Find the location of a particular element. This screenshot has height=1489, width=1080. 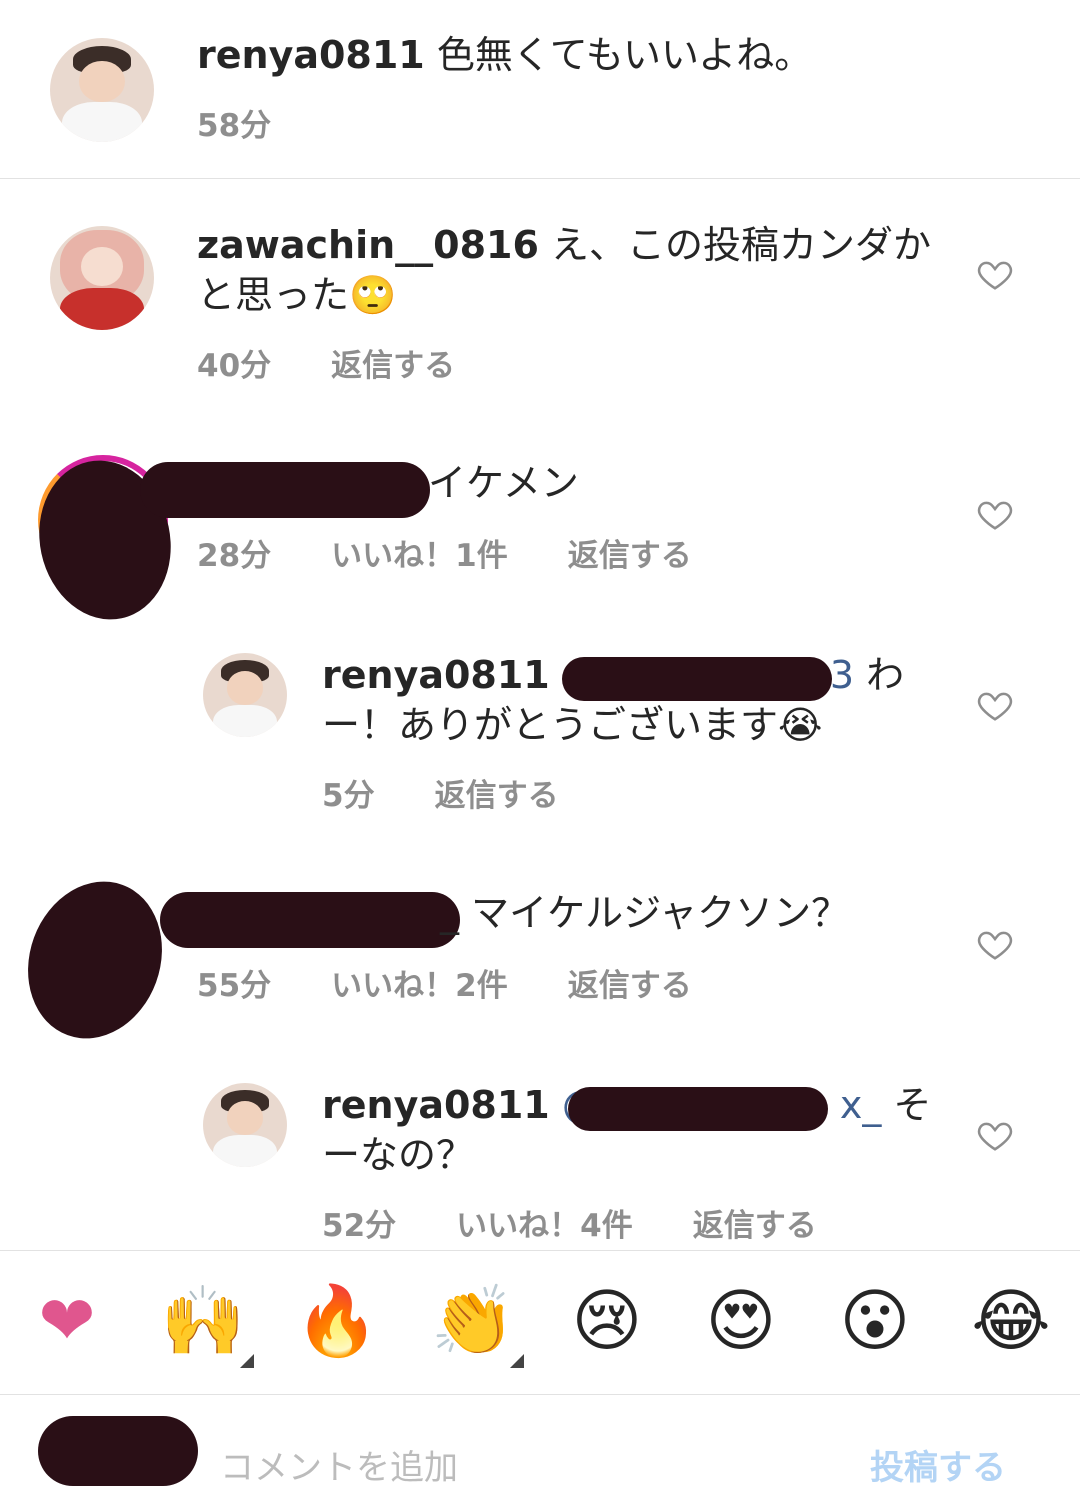

comment-meta: 5分 返信する is located at coordinates (470, 792).